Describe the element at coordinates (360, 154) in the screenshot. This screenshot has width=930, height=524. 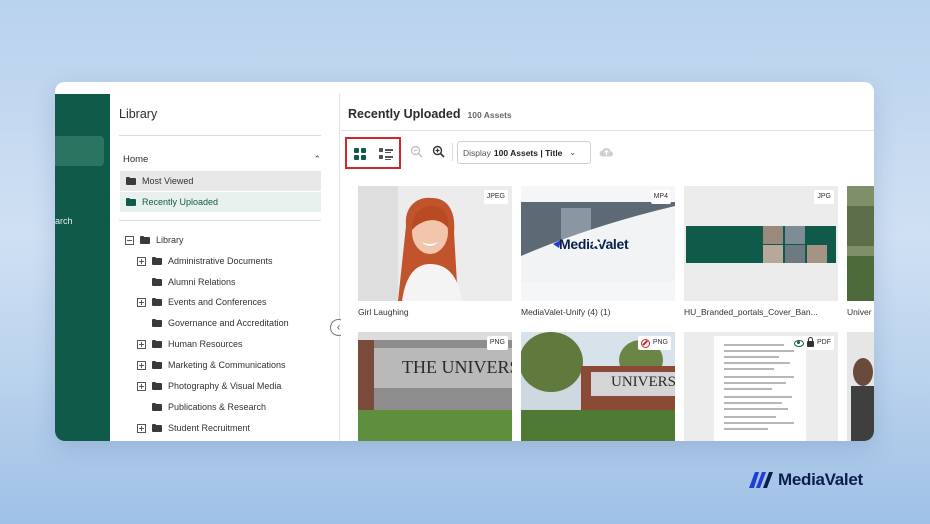
I see `grid-view-icon` at that location.